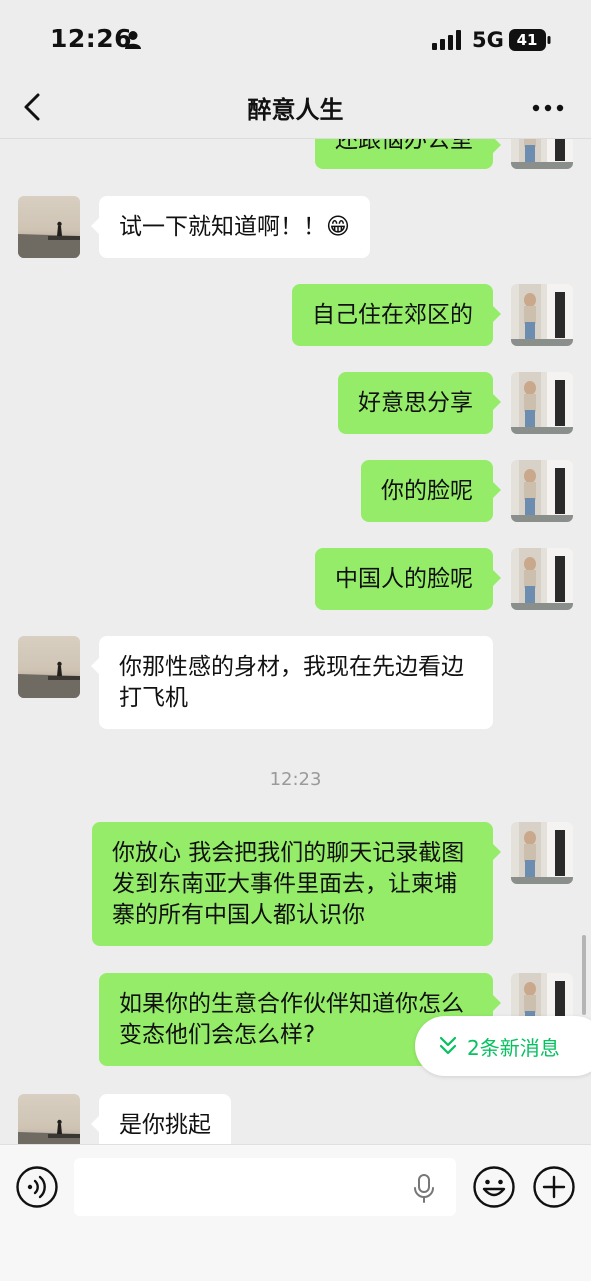  Describe the element at coordinates (448, 1045) in the screenshot. I see `double-chevron-down-icon` at that location.